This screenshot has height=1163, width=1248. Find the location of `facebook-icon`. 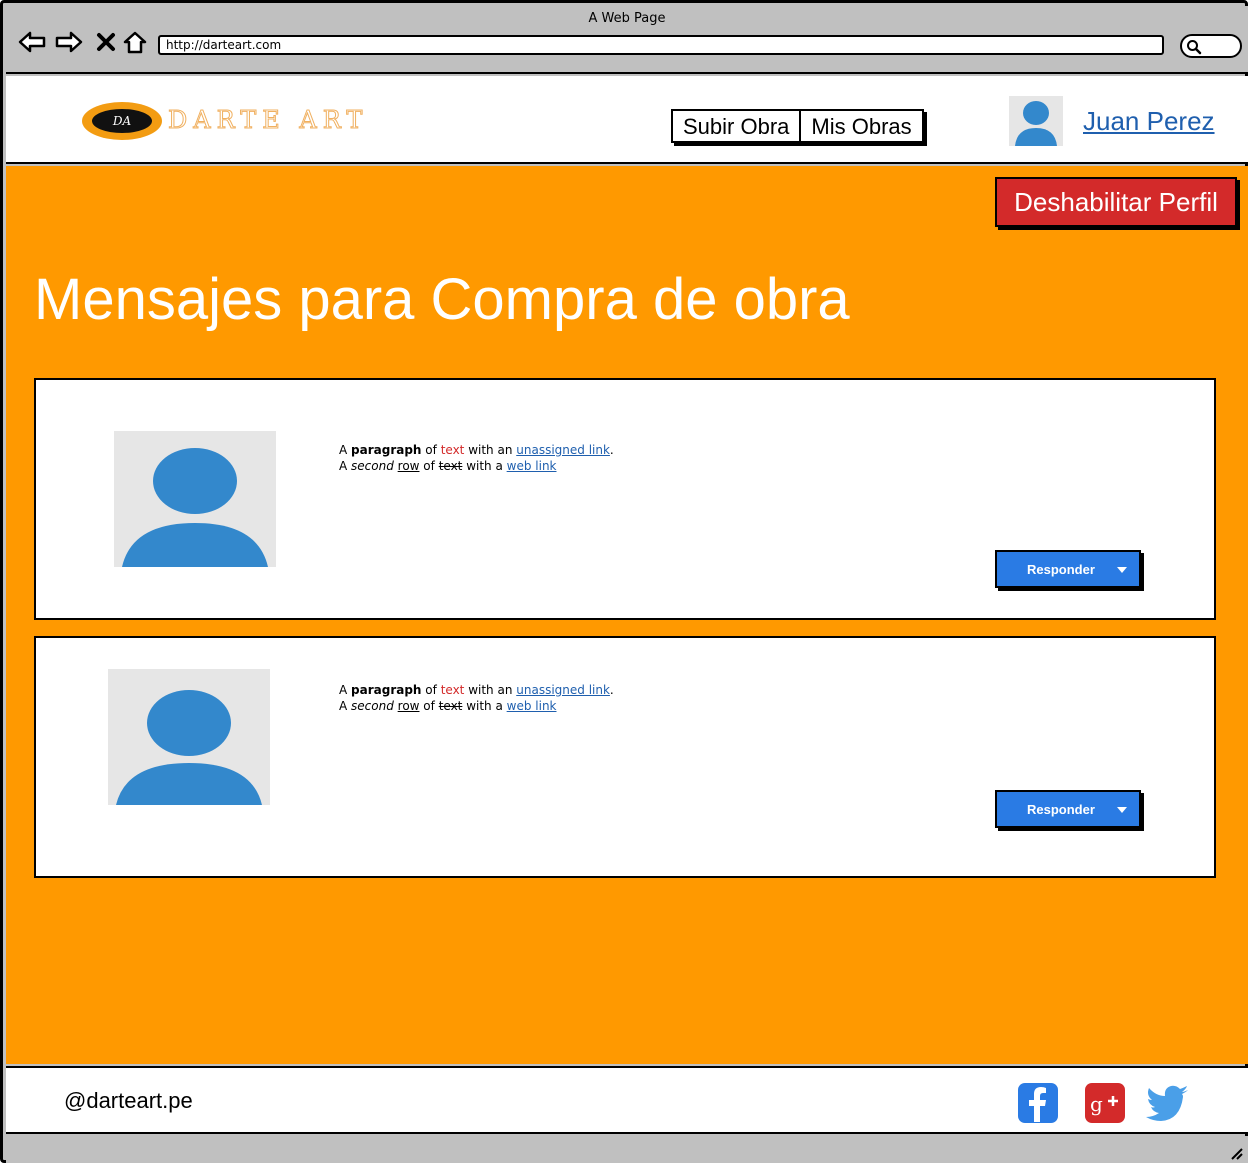

facebook-icon is located at coordinates (1038, 1103).